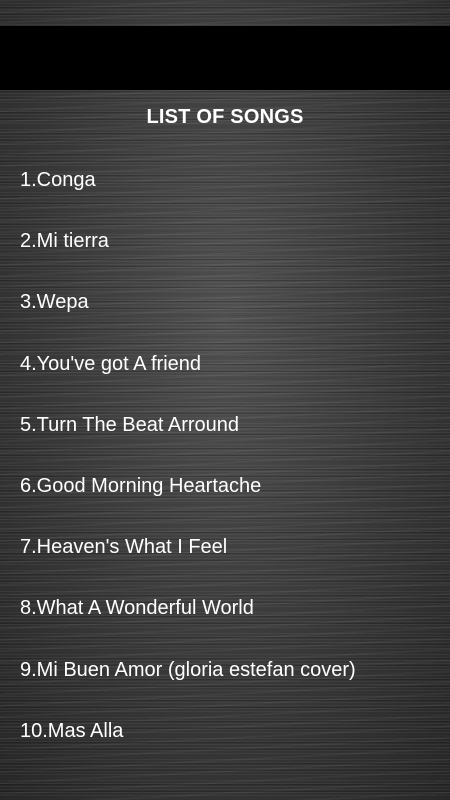  I want to click on song-item-4: 4.You've got A friend, so click(225, 364).